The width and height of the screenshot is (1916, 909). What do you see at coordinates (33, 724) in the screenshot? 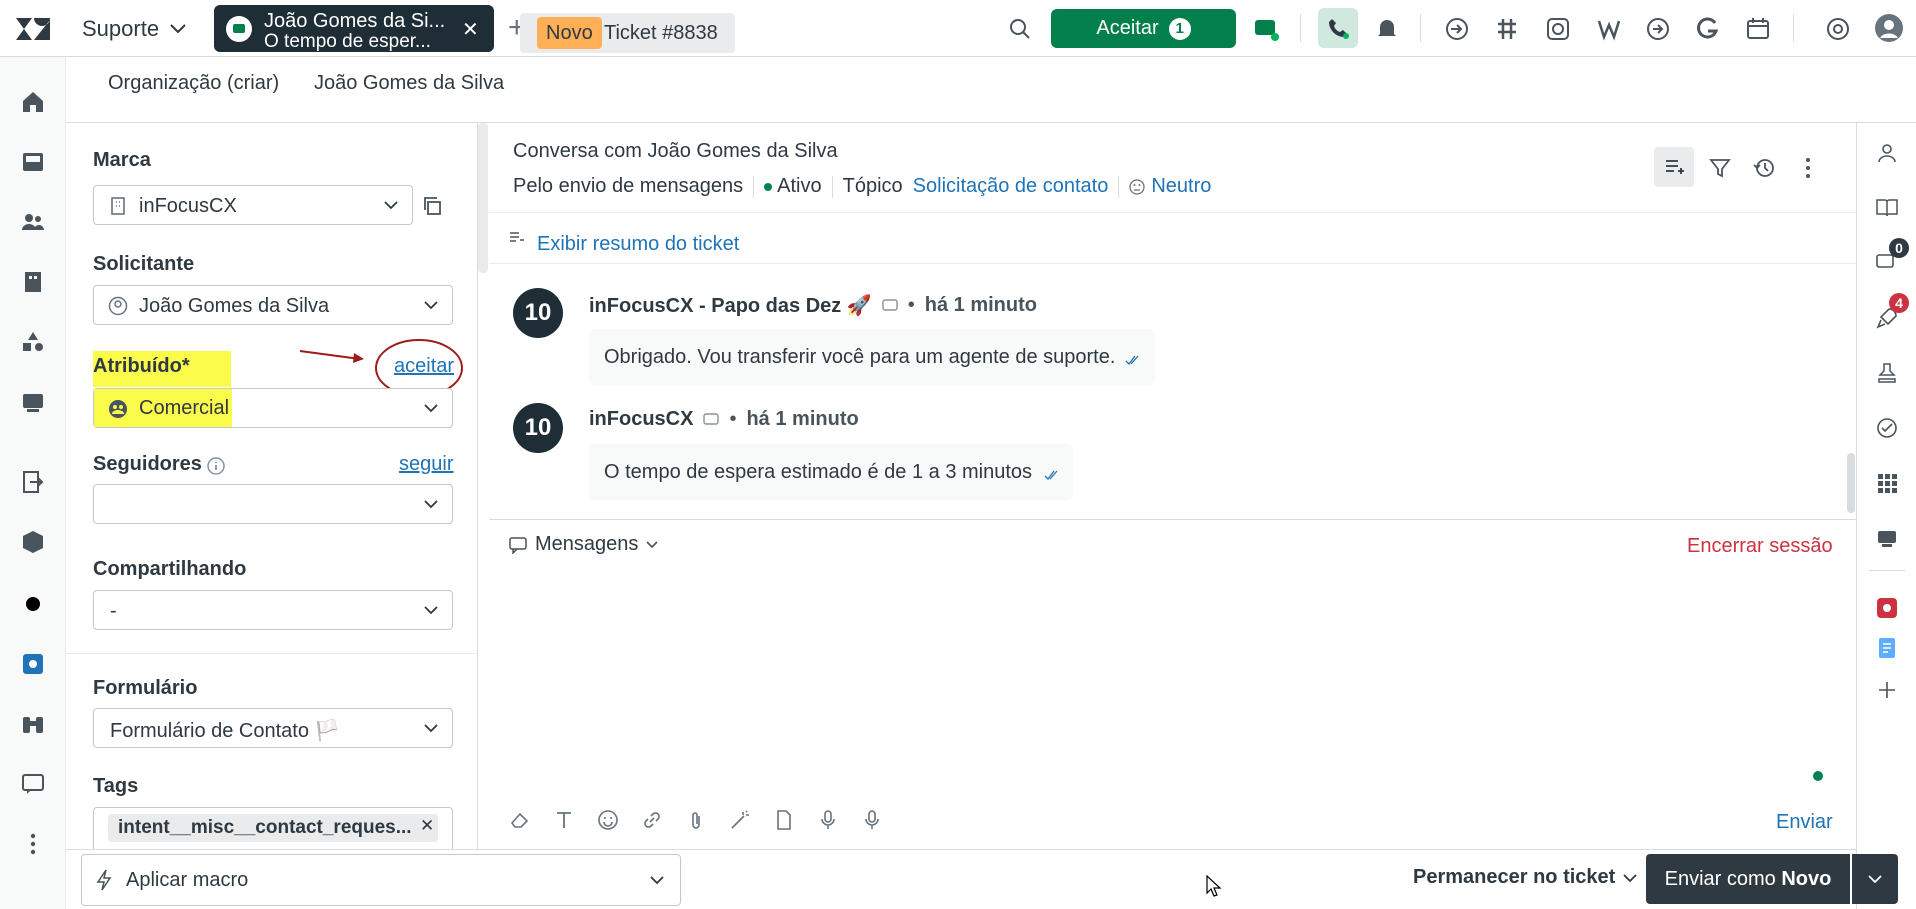
I see `binoculars-icon` at bounding box center [33, 724].